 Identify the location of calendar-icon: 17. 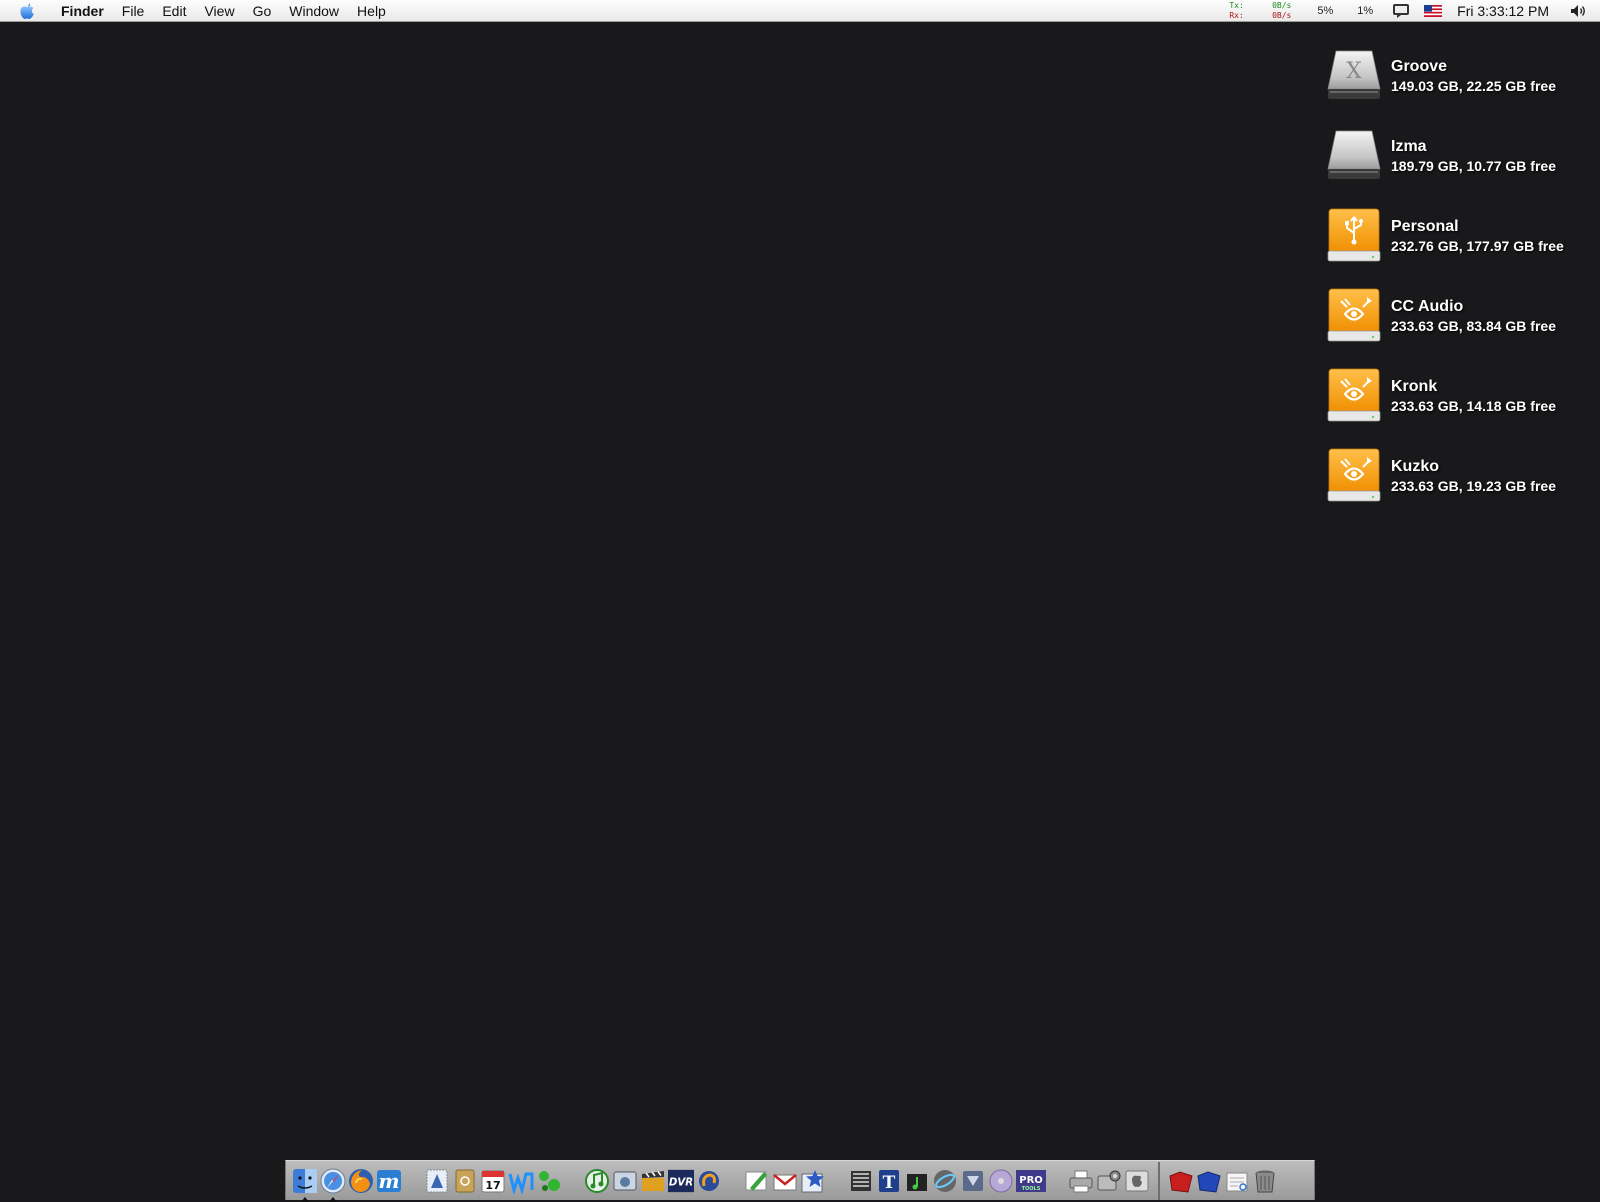
(493, 1181).